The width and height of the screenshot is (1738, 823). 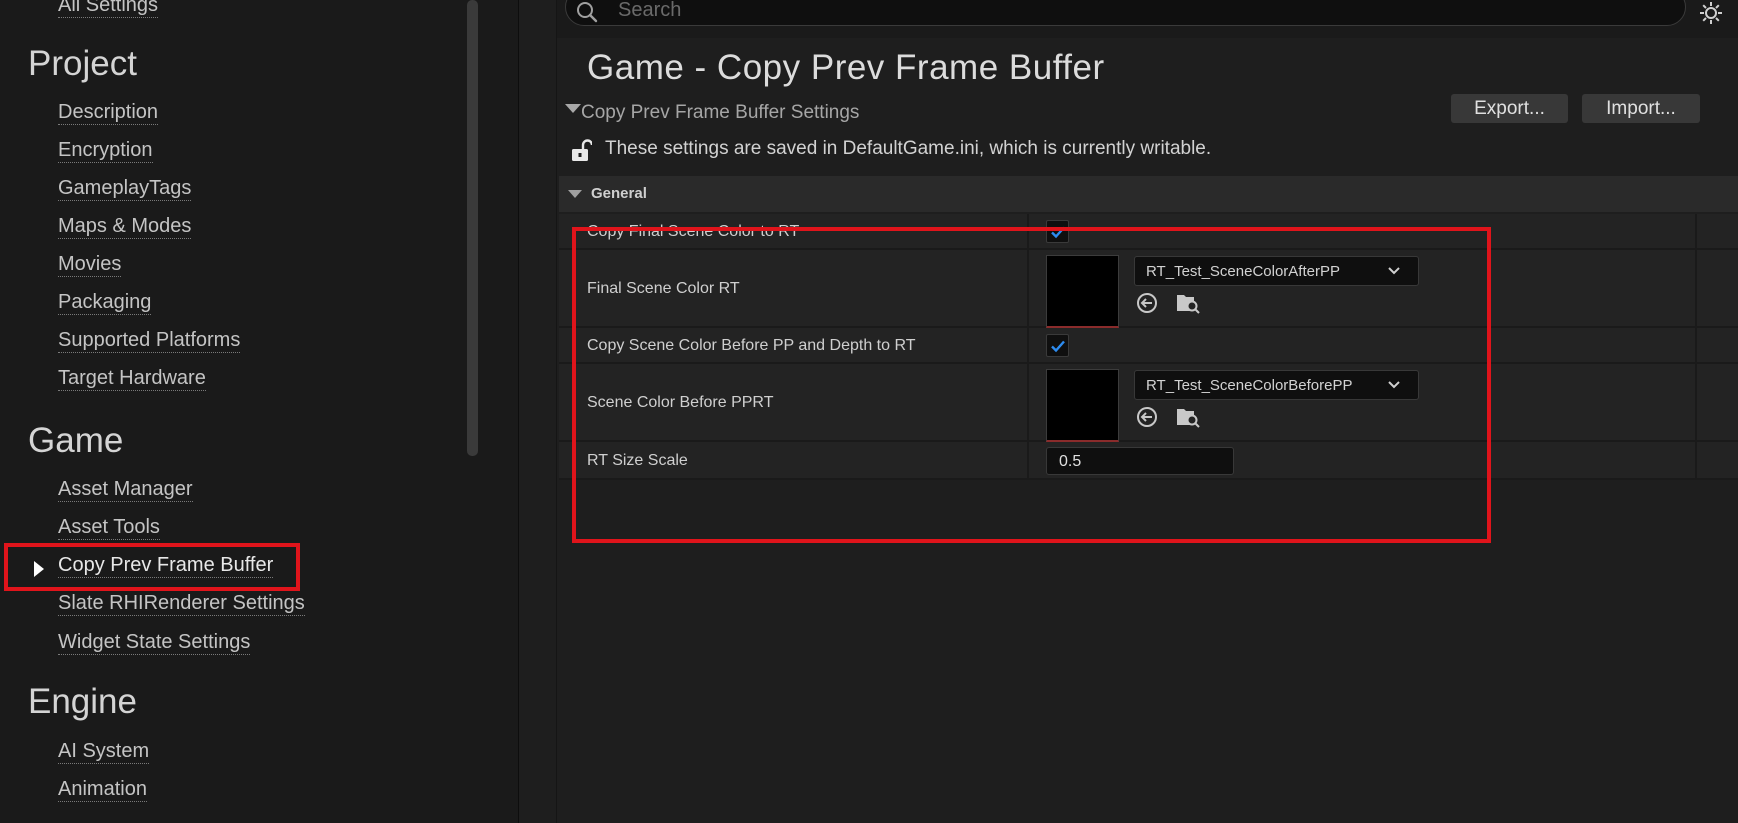 I want to click on sidebar-item-asset-tools: Asset Tools, so click(x=109, y=528).